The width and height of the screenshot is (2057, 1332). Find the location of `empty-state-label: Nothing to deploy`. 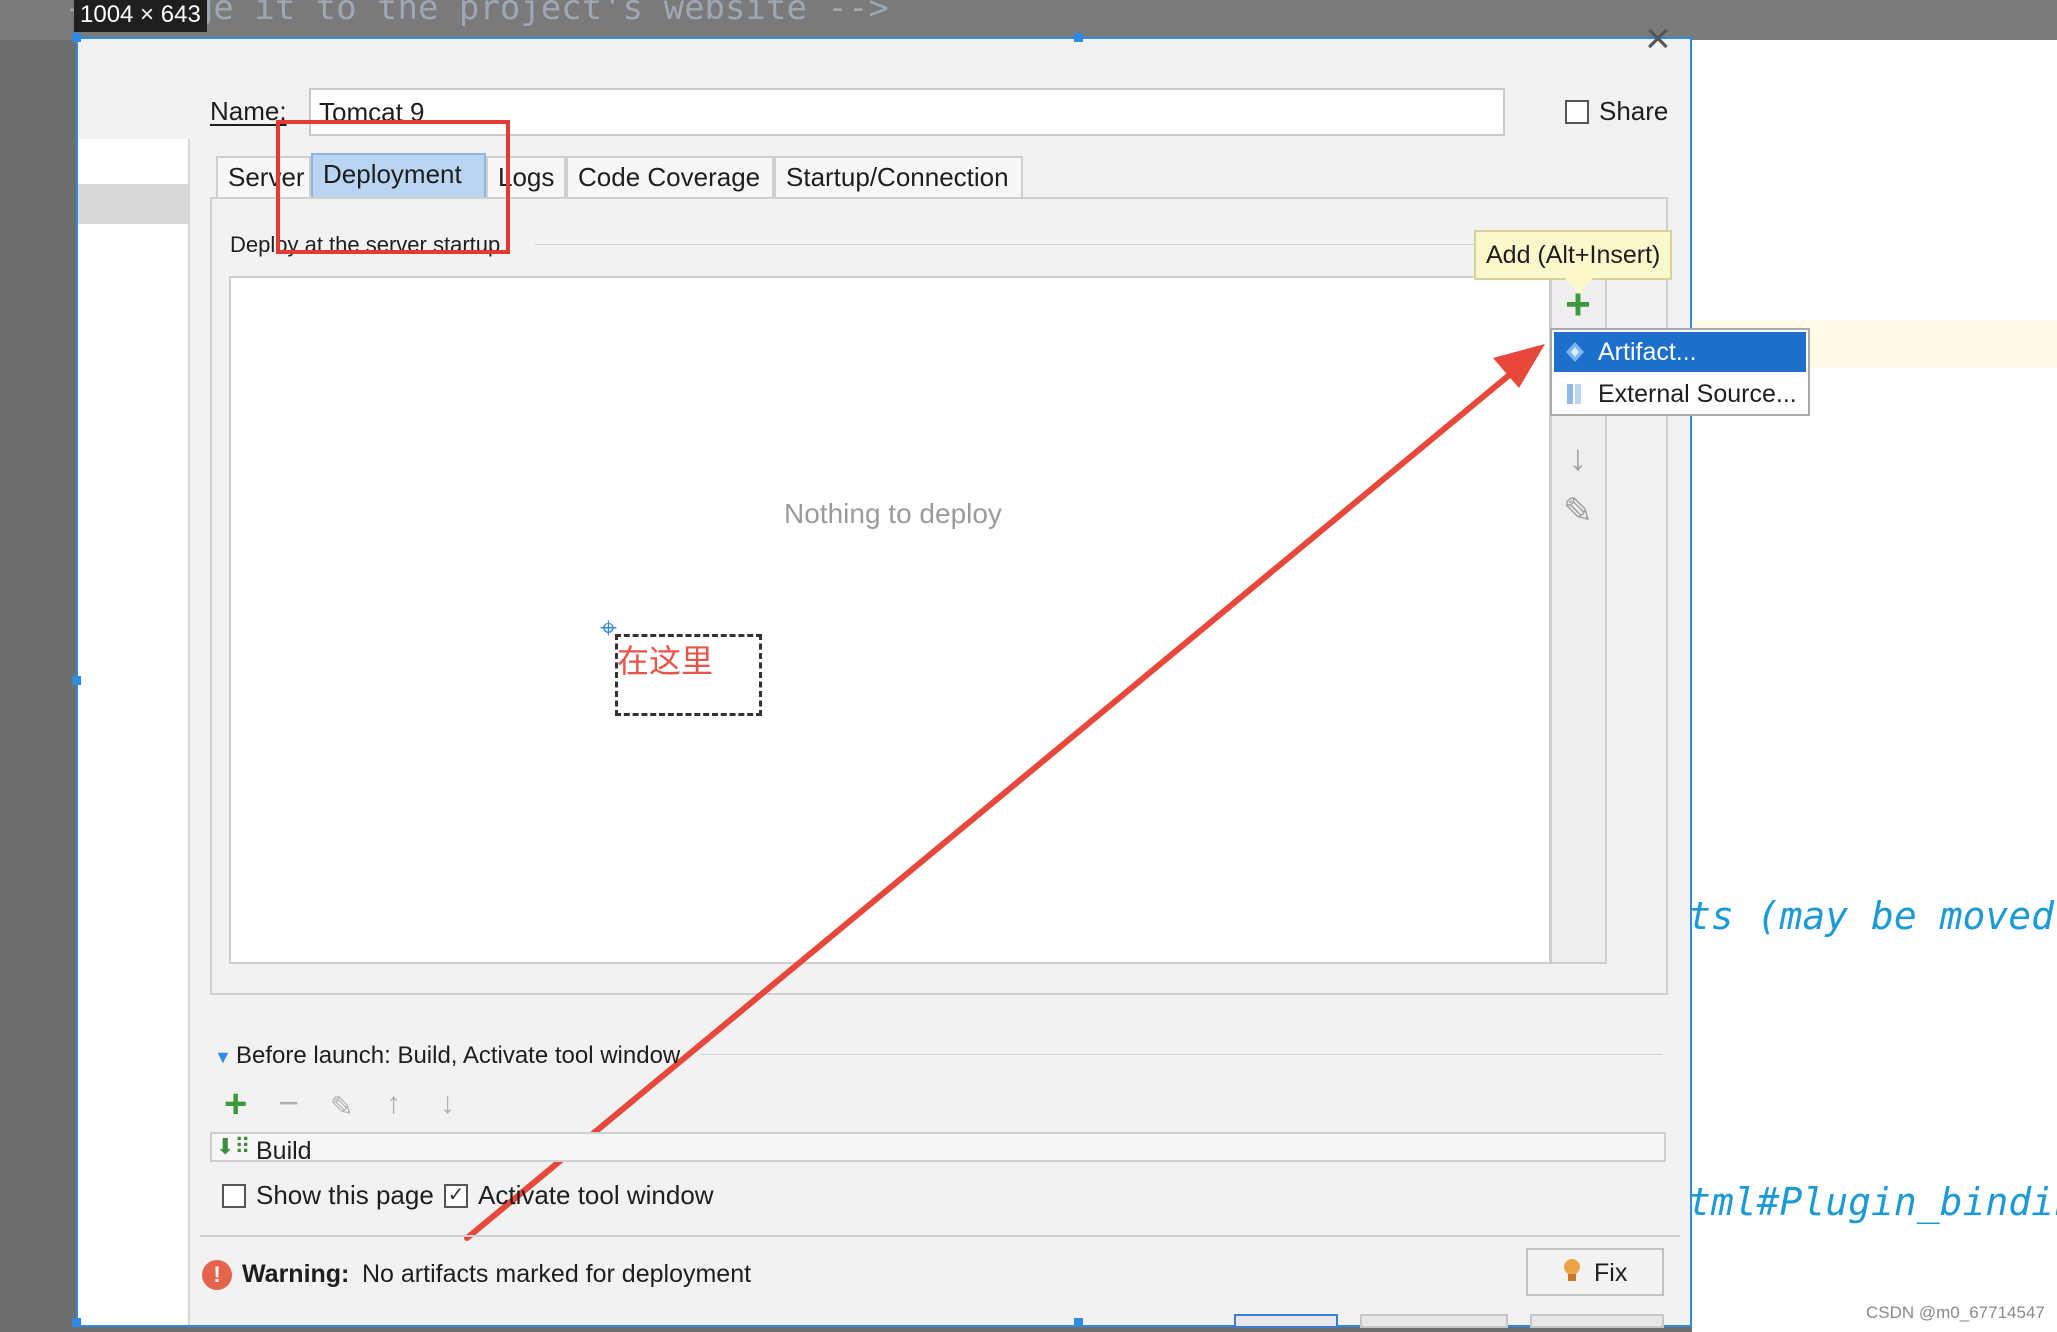

empty-state-label: Nothing to deploy is located at coordinates (893, 513).